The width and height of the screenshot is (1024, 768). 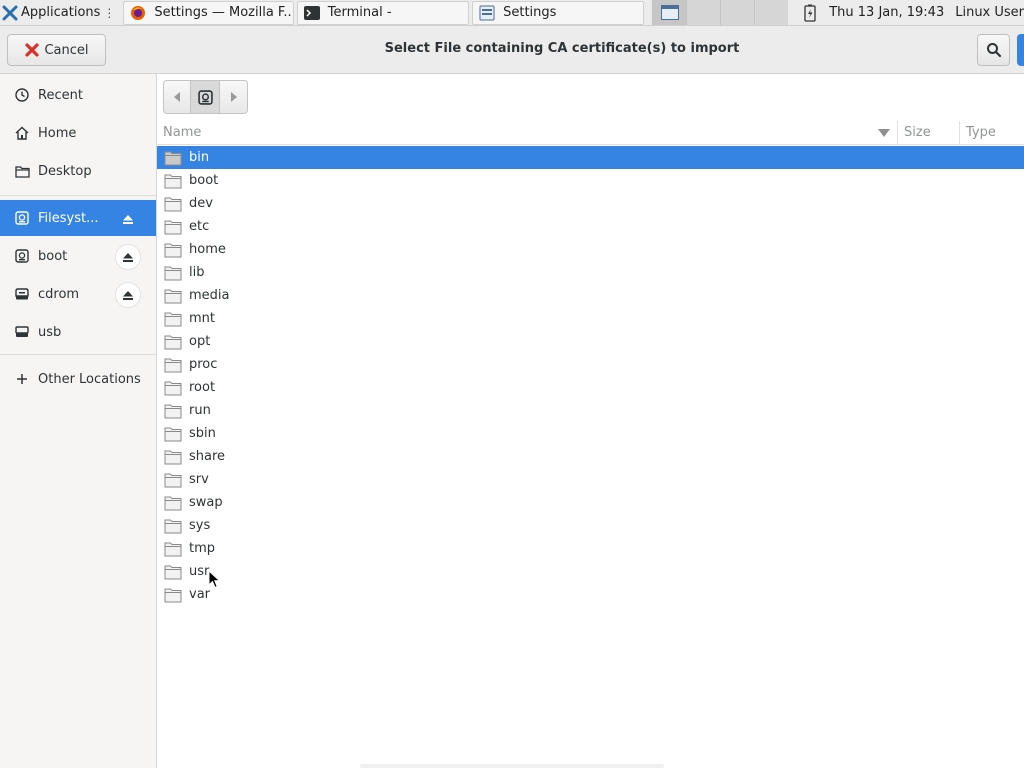 What do you see at coordinates (558, 12) in the screenshot?
I see `task-settings: Settings` at bounding box center [558, 12].